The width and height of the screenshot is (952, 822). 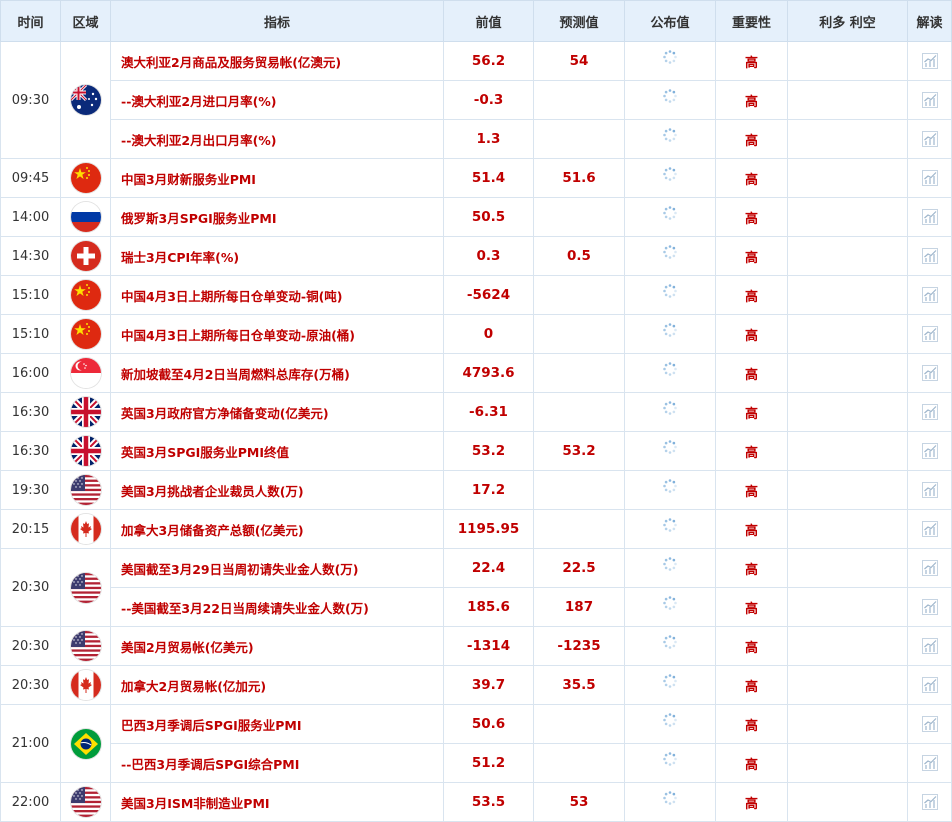 I want to click on indicator-link: 英国3月SPGI服务业PMI终值, so click(x=277, y=451).